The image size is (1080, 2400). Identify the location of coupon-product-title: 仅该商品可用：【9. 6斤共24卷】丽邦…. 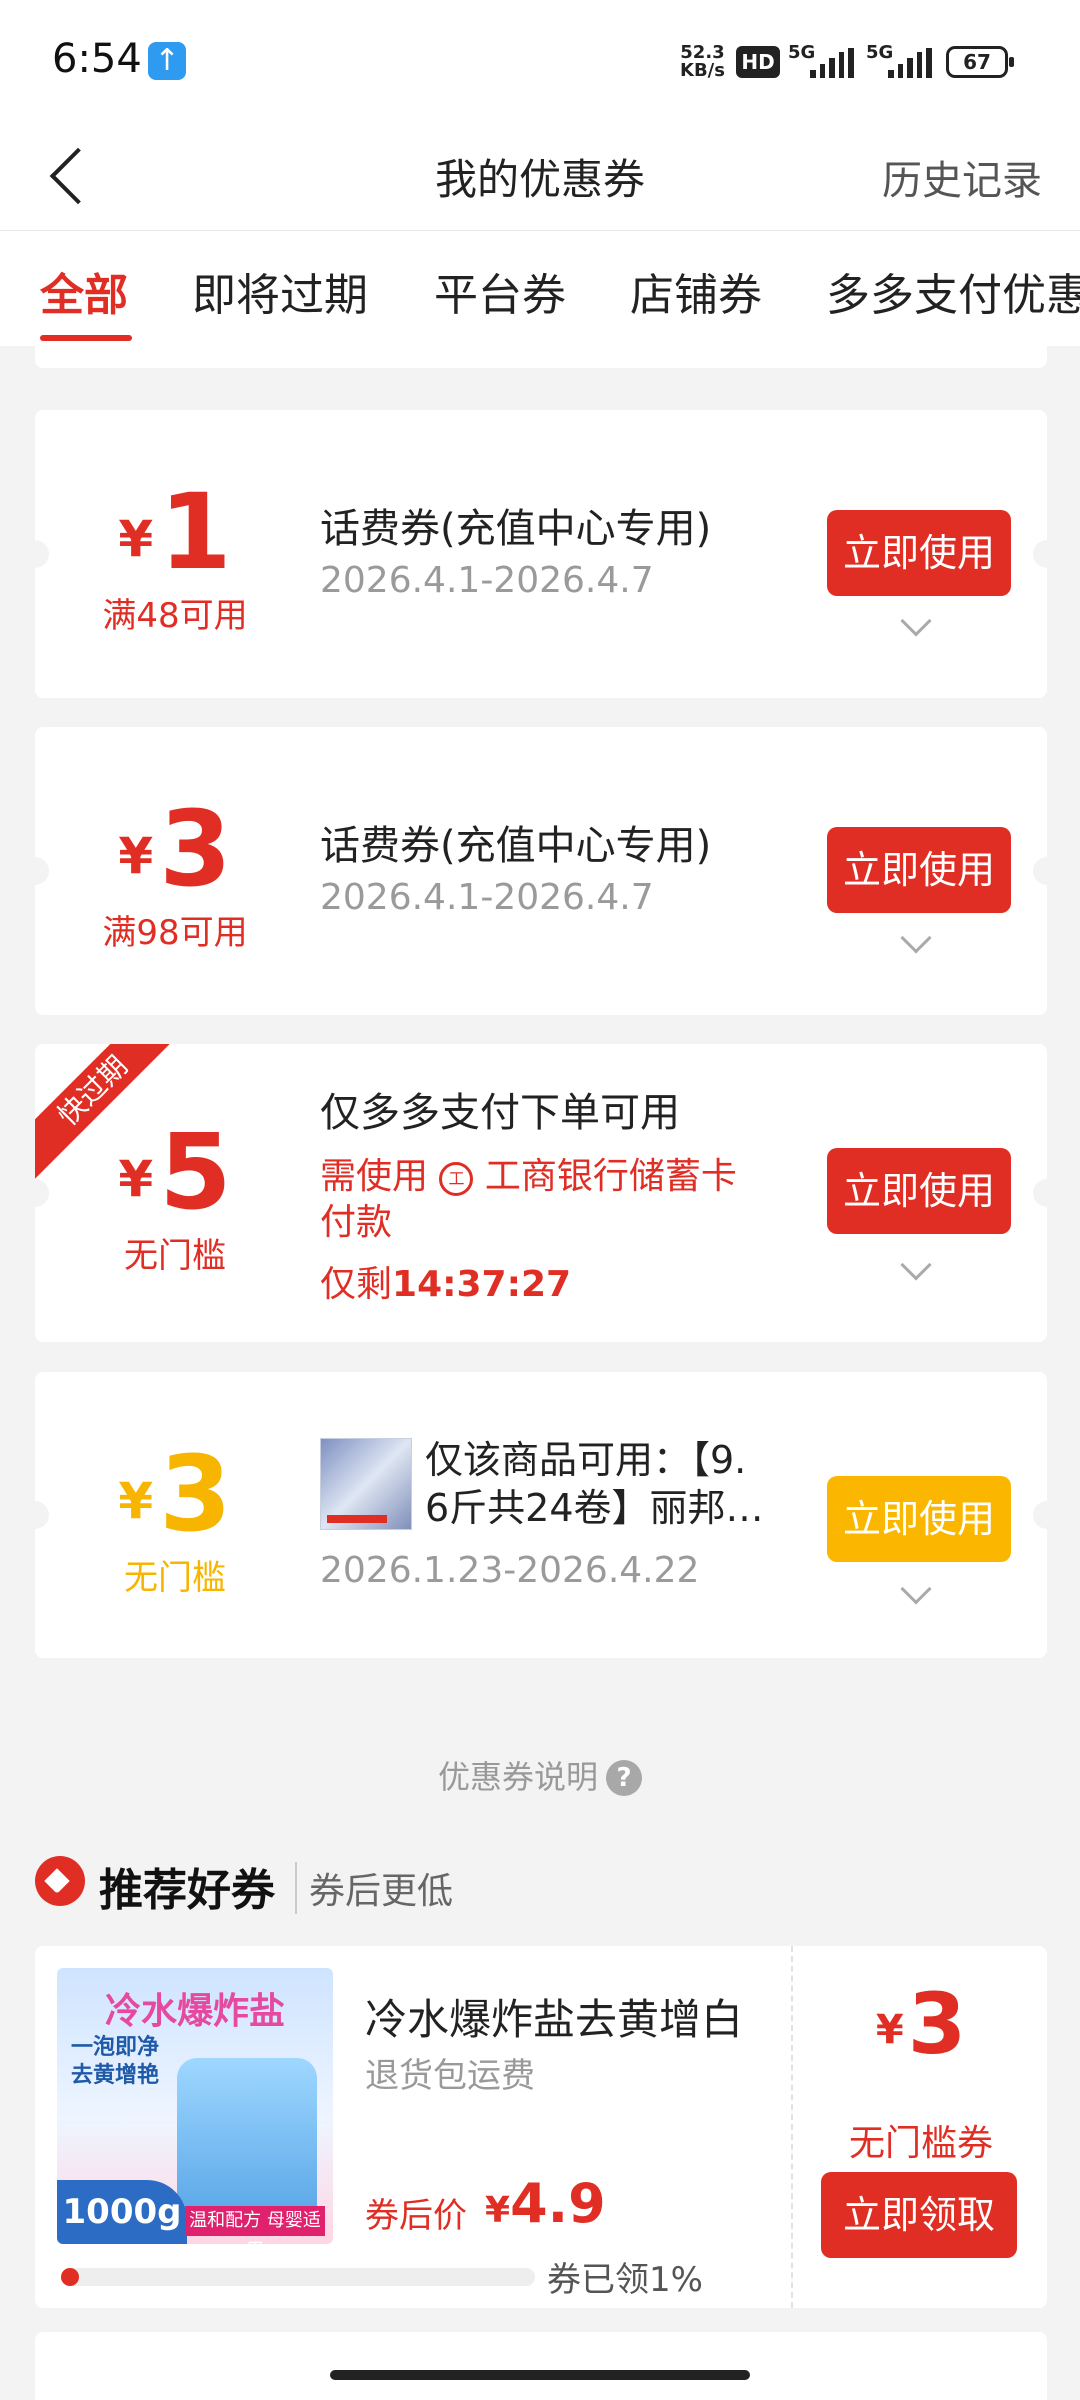
(594, 1484).